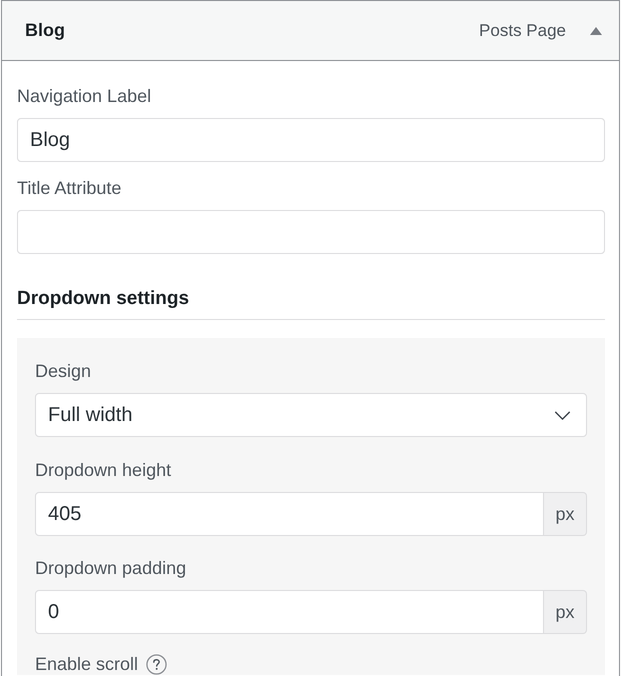 This screenshot has height=676, width=621. What do you see at coordinates (103, 470) in the screenshot?
I see `field-label: Dropdown height` at bounding box center [103, 470].